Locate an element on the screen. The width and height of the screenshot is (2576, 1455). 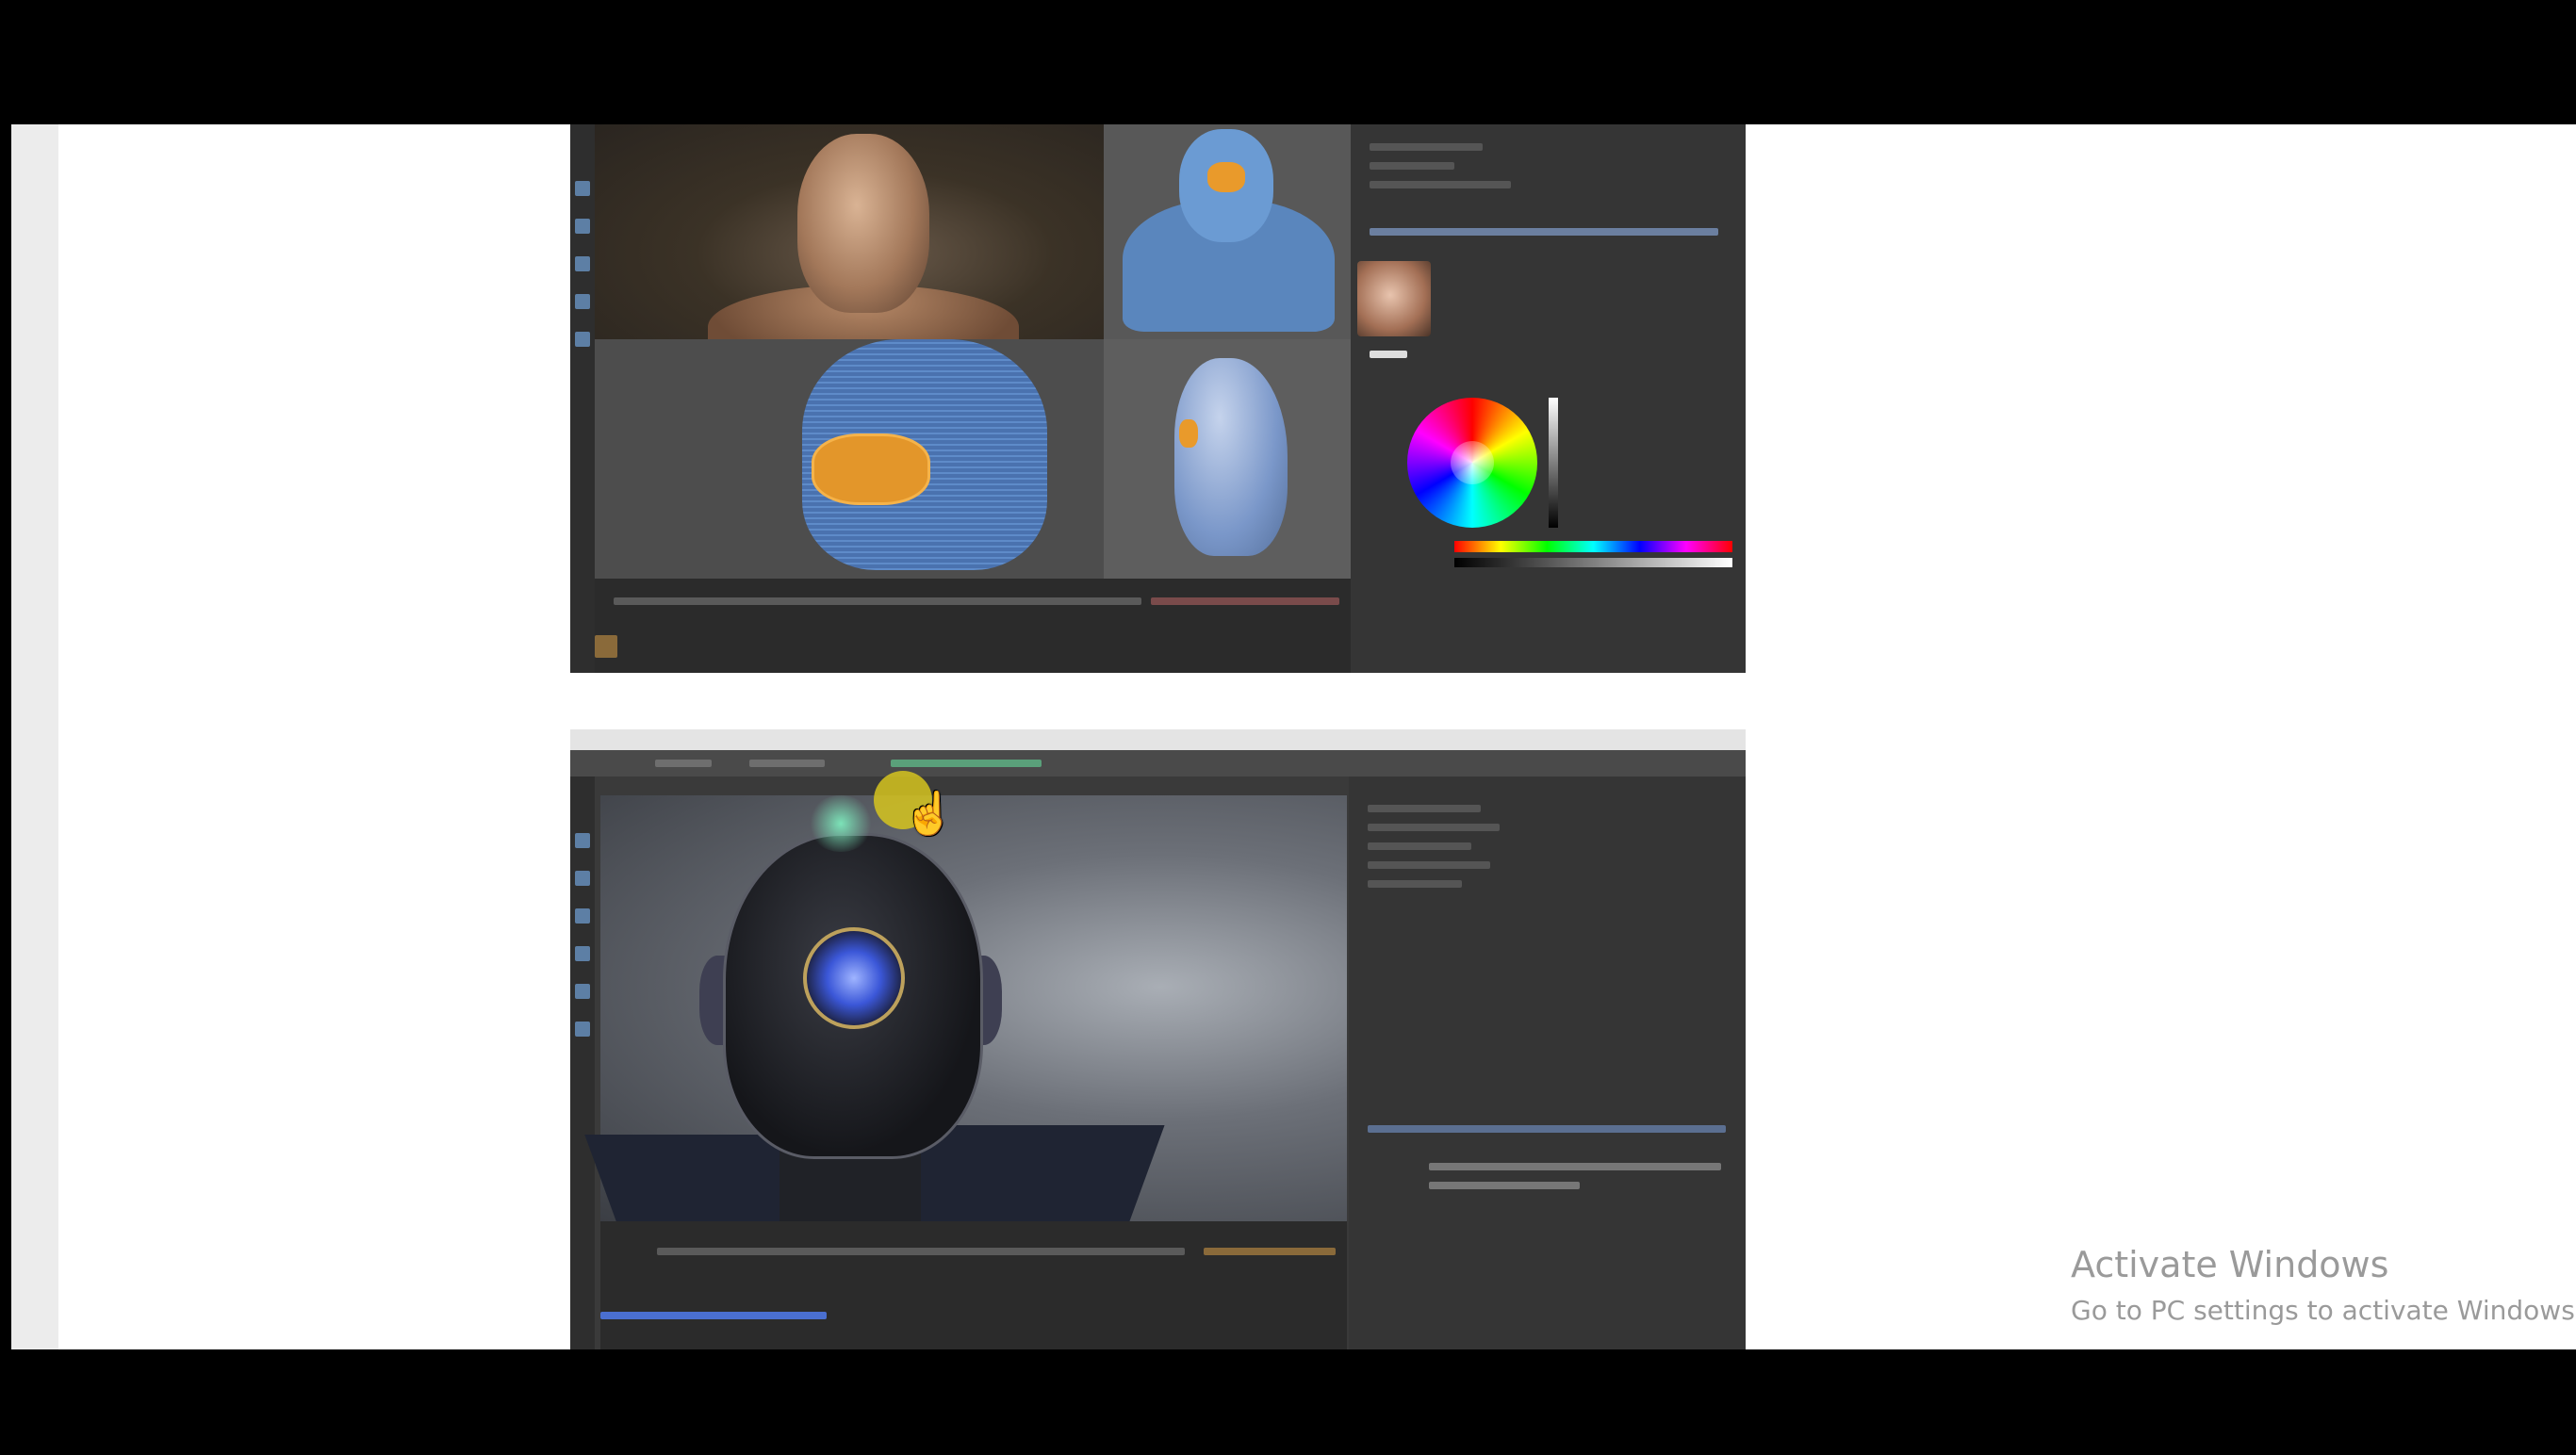
viewport-side-view is located at coordinates (1227, 459).